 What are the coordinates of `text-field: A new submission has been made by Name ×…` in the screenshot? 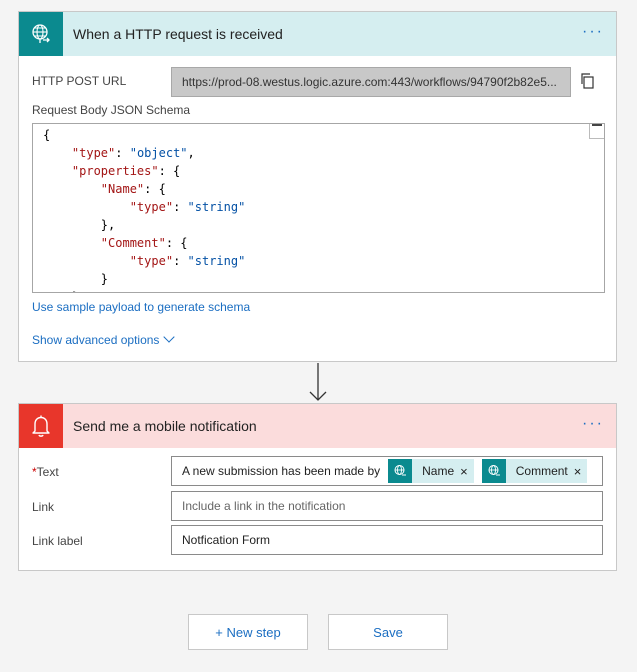 It's located at (387, 471).